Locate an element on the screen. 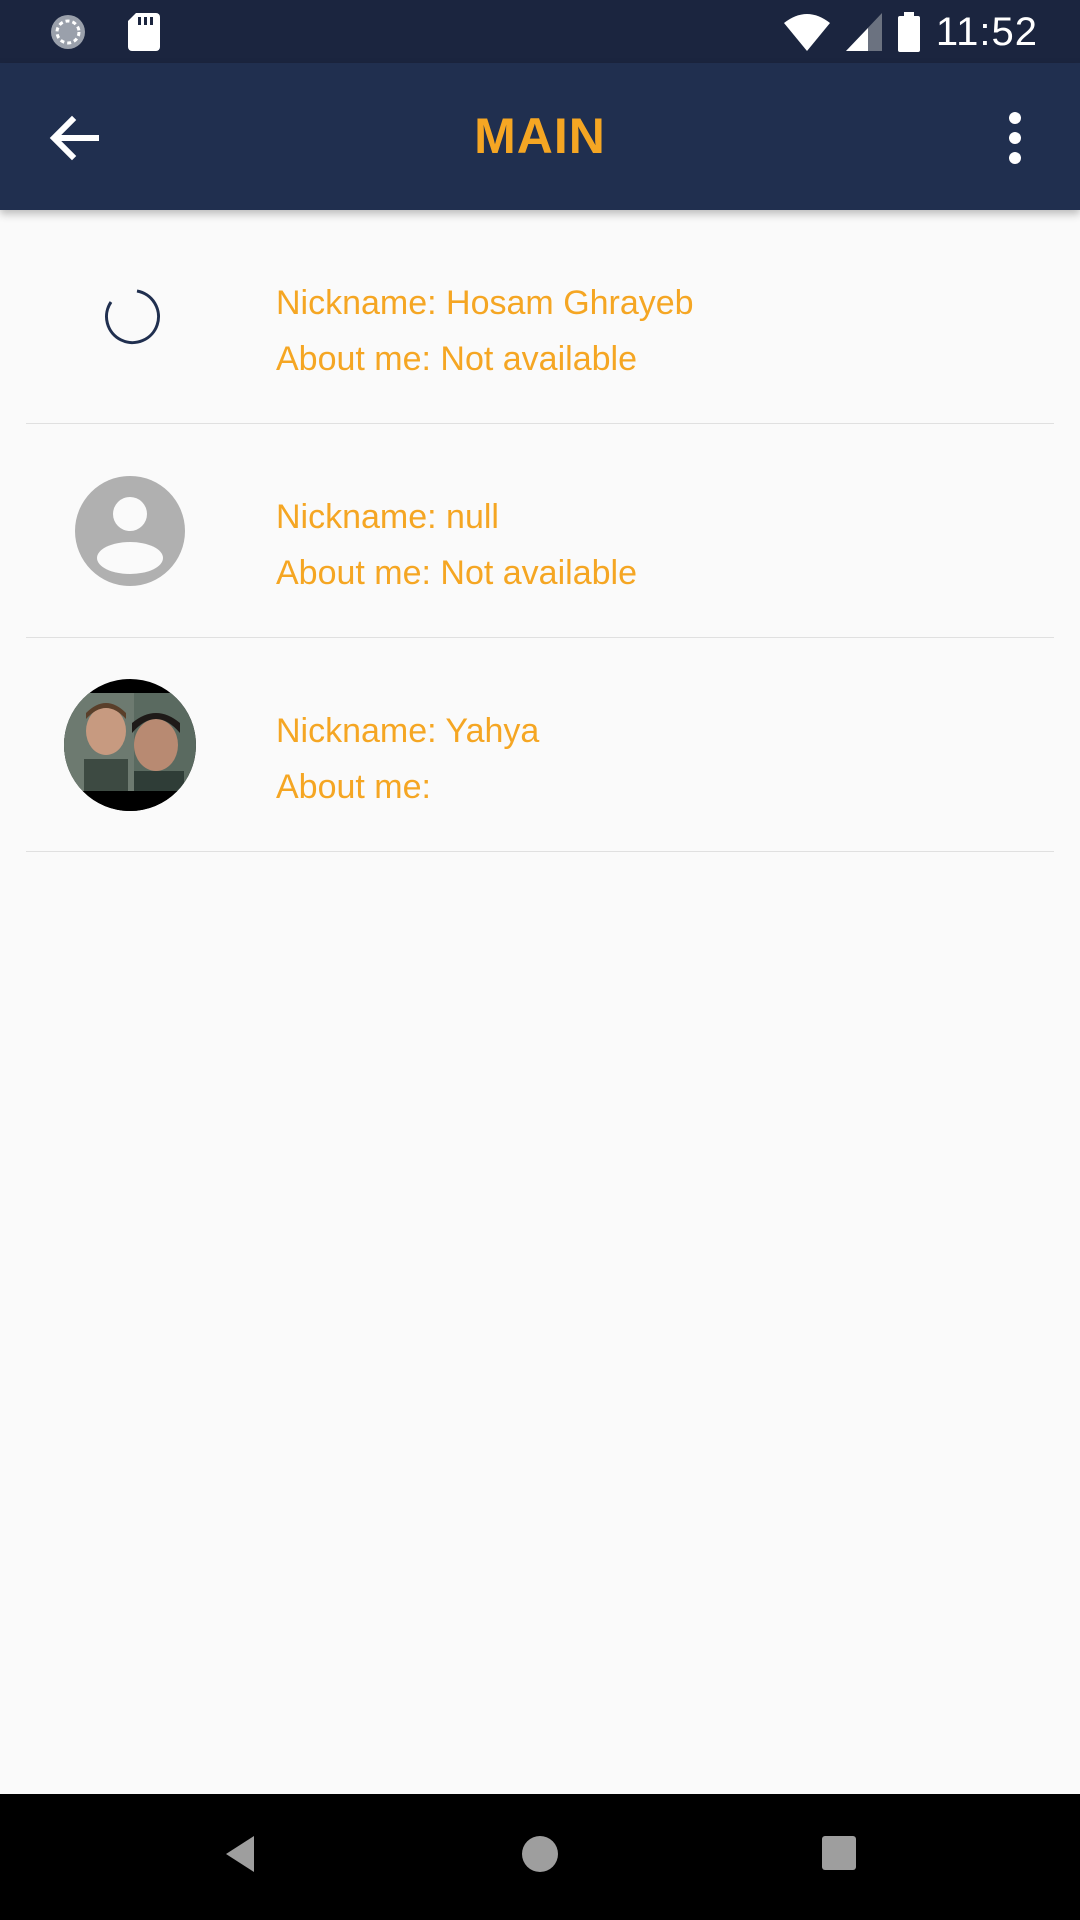 This screenshot has height=1920, width=1080. navigation-bar is located at coordinates (540, 1857).